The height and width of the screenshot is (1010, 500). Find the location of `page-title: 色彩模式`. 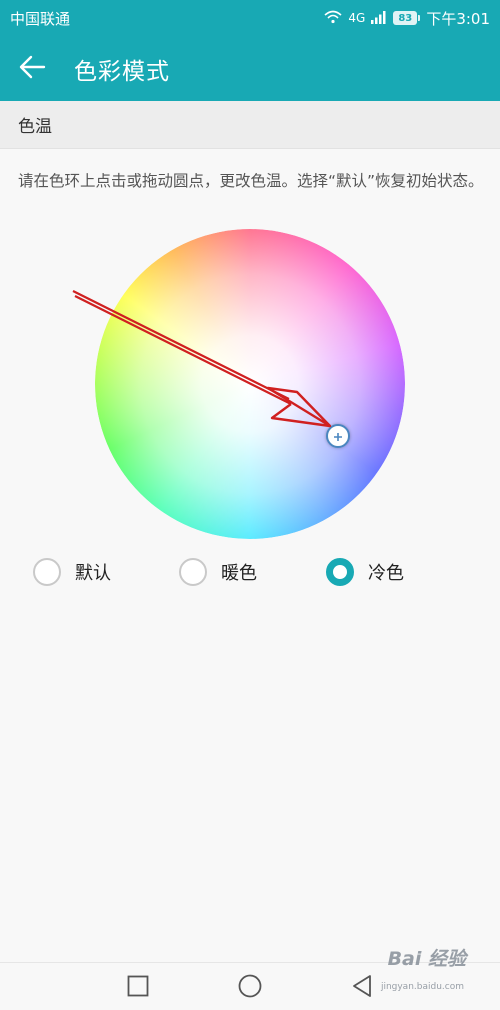

page-title: 色彩模式 is located at coordinates (122, 71).